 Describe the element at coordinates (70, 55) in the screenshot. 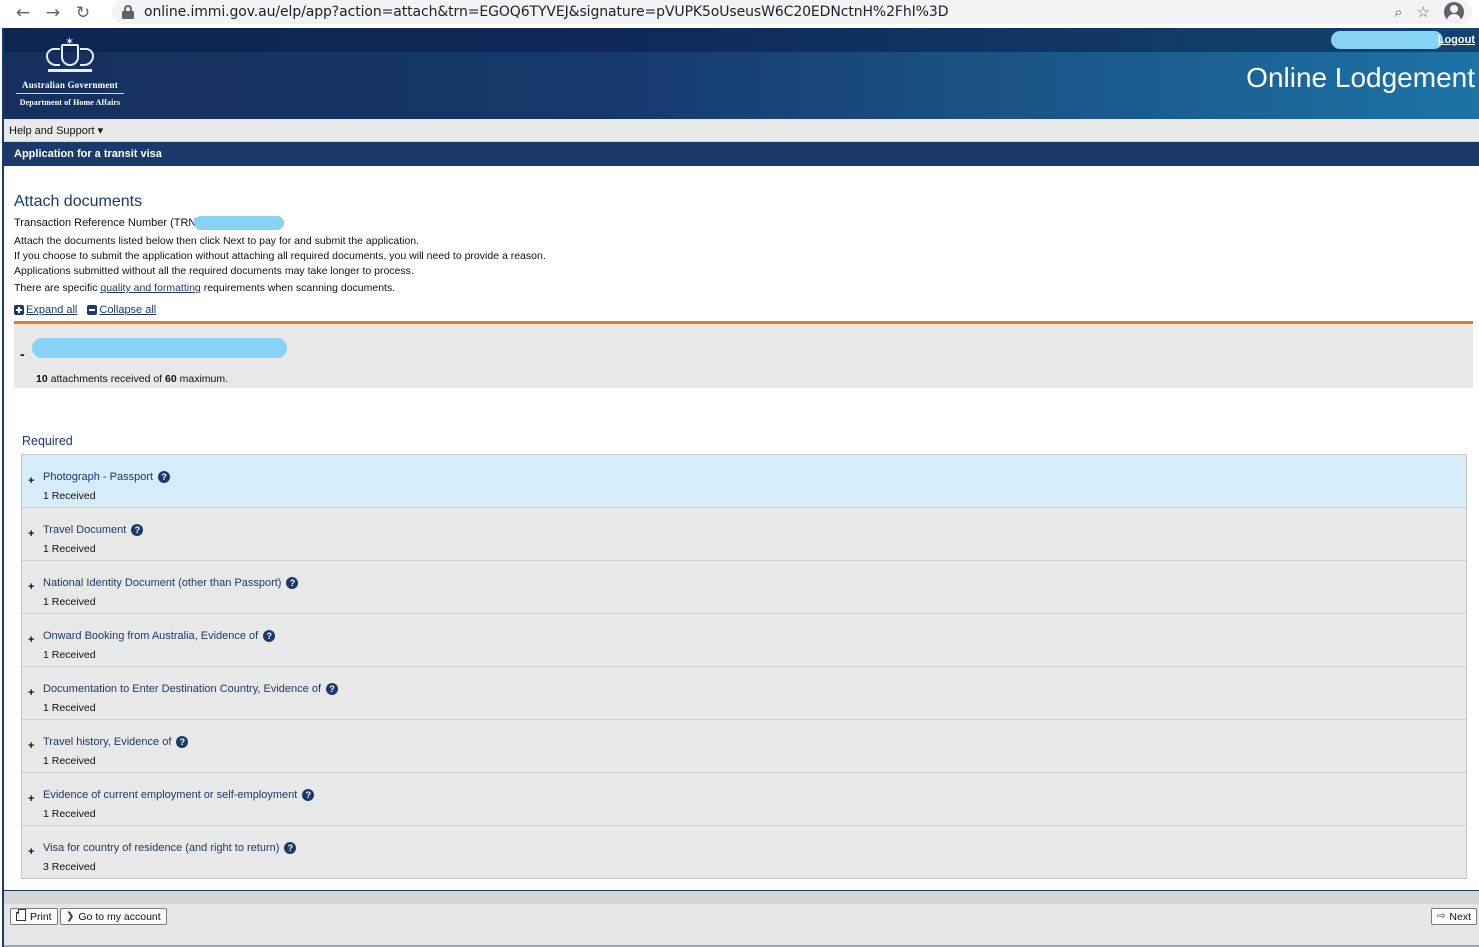

I see `coat-of-arms-icon: ✶` at that location.